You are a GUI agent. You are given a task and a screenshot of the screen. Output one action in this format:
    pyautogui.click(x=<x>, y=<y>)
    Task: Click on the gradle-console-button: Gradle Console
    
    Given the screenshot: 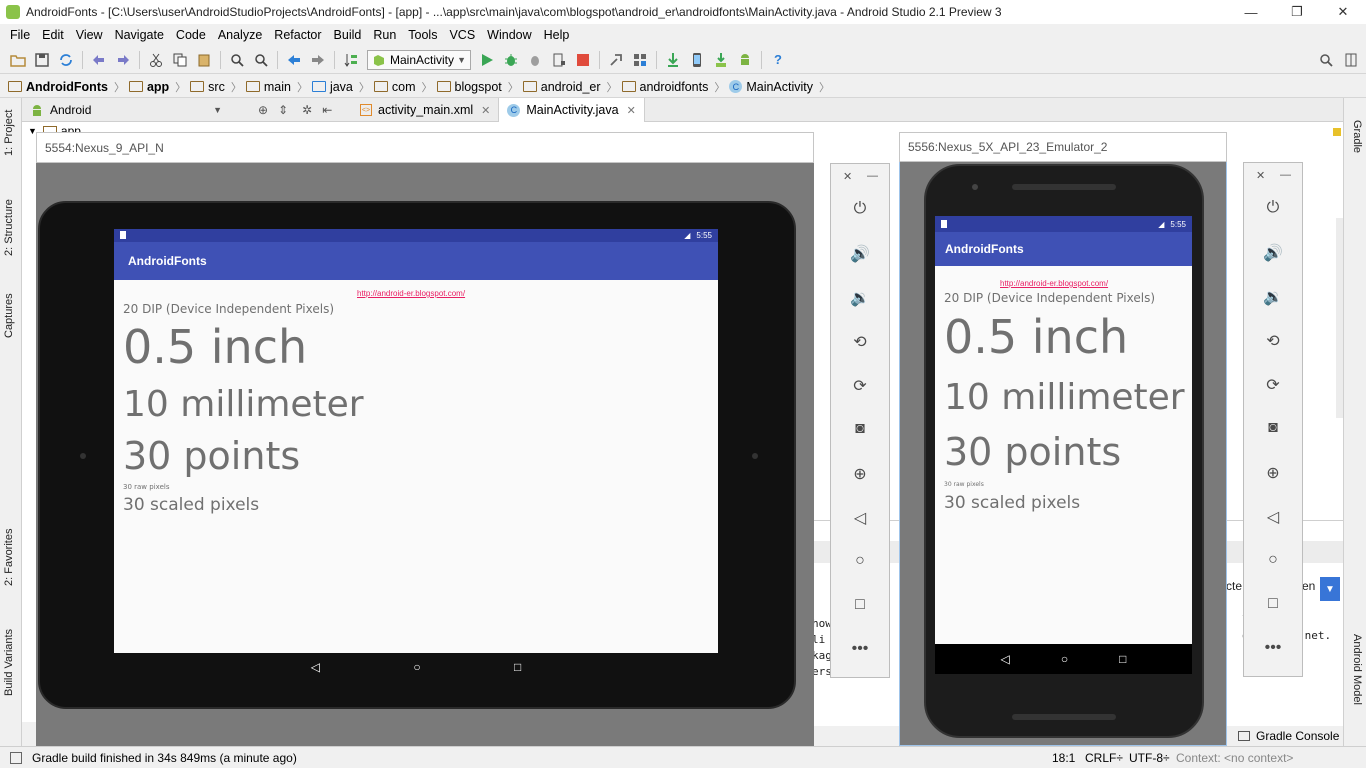 What is the action you would take?
    pyautogui.click(x=1284, y=736)
    